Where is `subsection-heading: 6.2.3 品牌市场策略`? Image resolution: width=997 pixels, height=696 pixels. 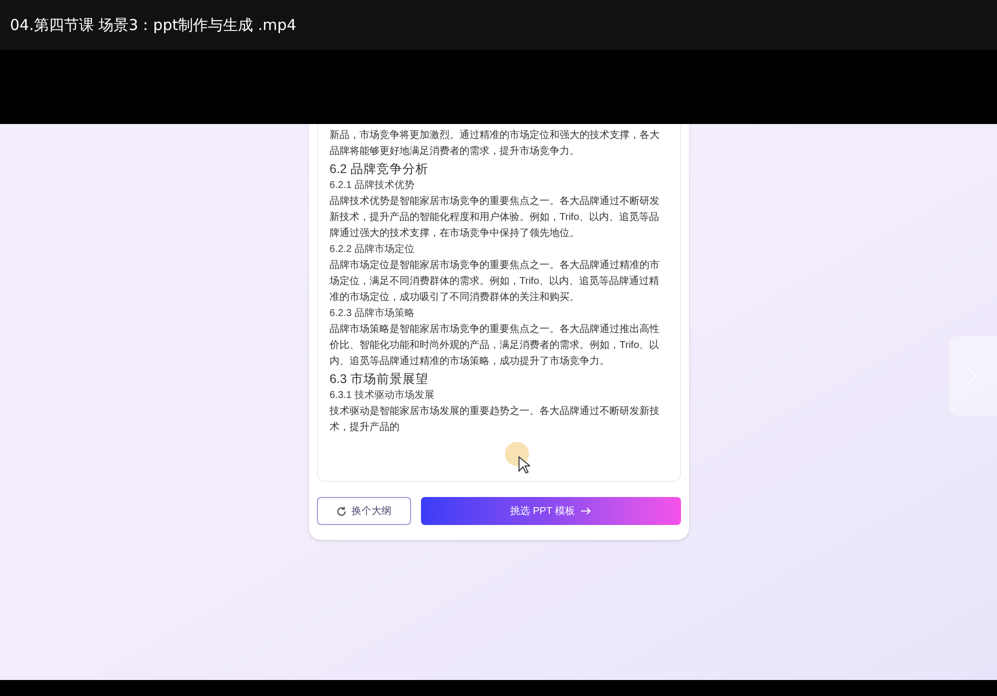
subsection-heading: 6.2.3 品牌市场策略 is located at coordinates (373, 313).